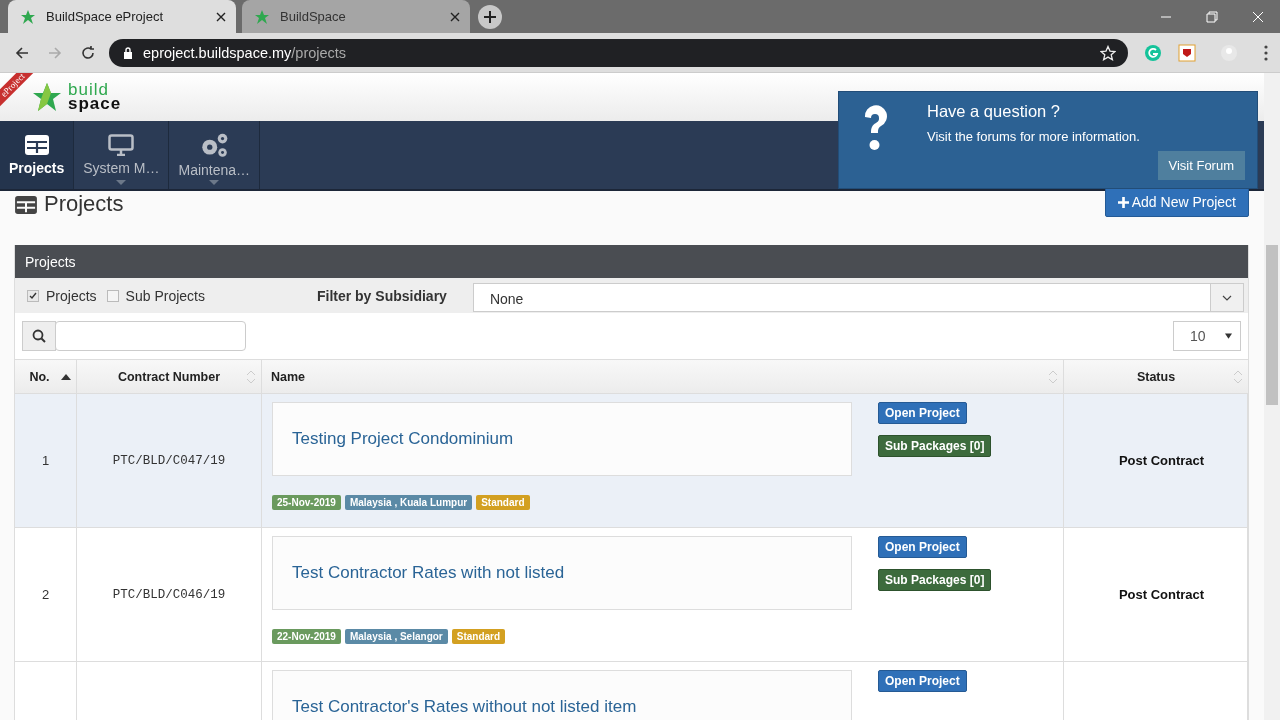  I want to click on column-header: Status, so click(1156, 376).